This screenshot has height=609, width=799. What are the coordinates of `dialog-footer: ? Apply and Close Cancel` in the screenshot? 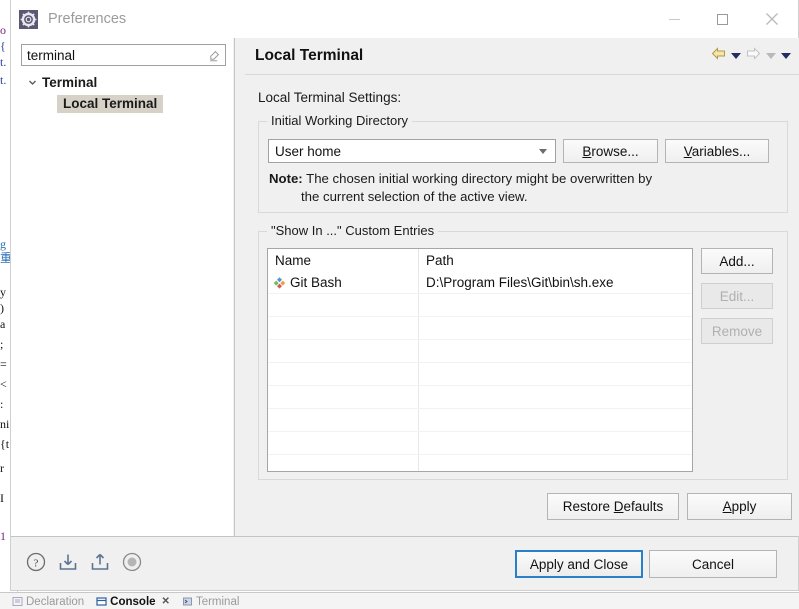 It's located at (404, 563).